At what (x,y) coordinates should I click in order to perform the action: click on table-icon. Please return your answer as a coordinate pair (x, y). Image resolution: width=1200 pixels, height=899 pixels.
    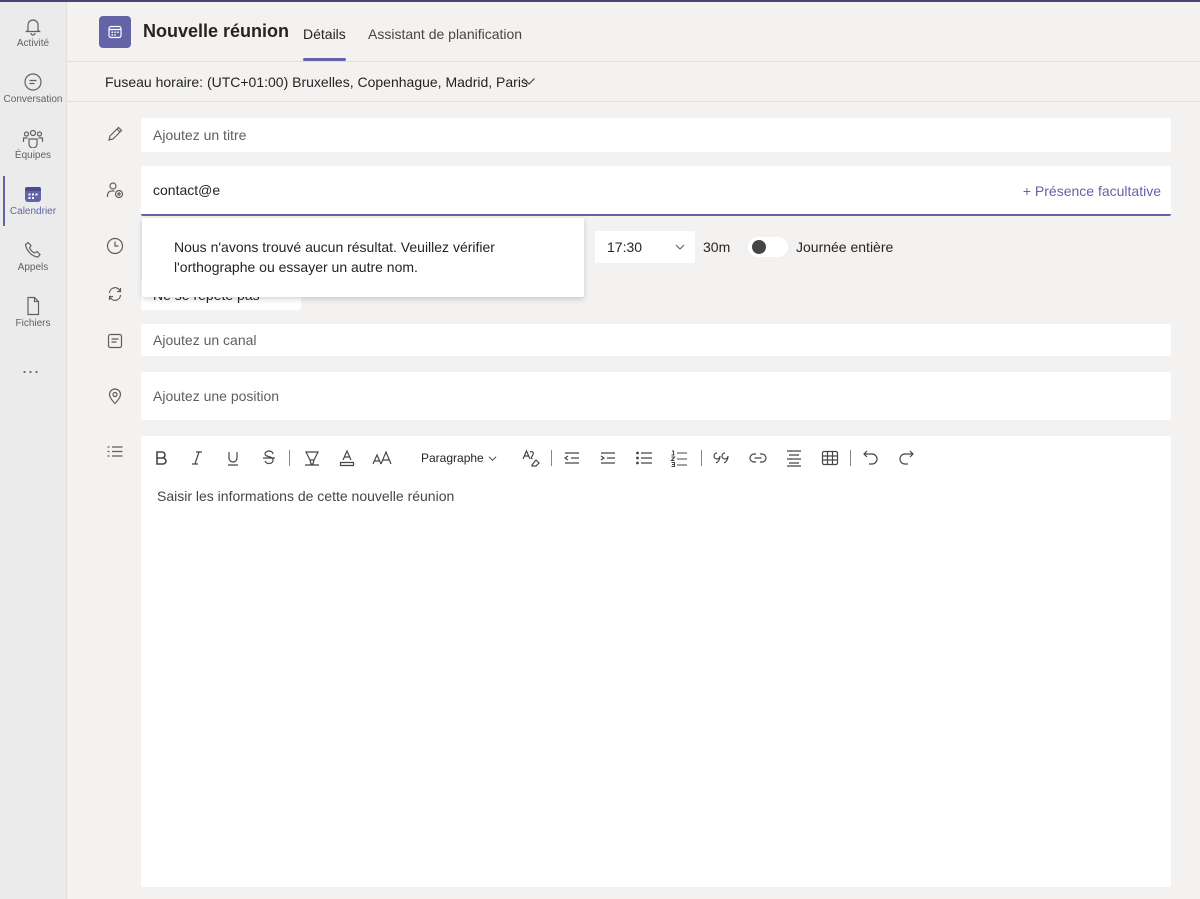
    Looking at the image, I should click on (830, 458).